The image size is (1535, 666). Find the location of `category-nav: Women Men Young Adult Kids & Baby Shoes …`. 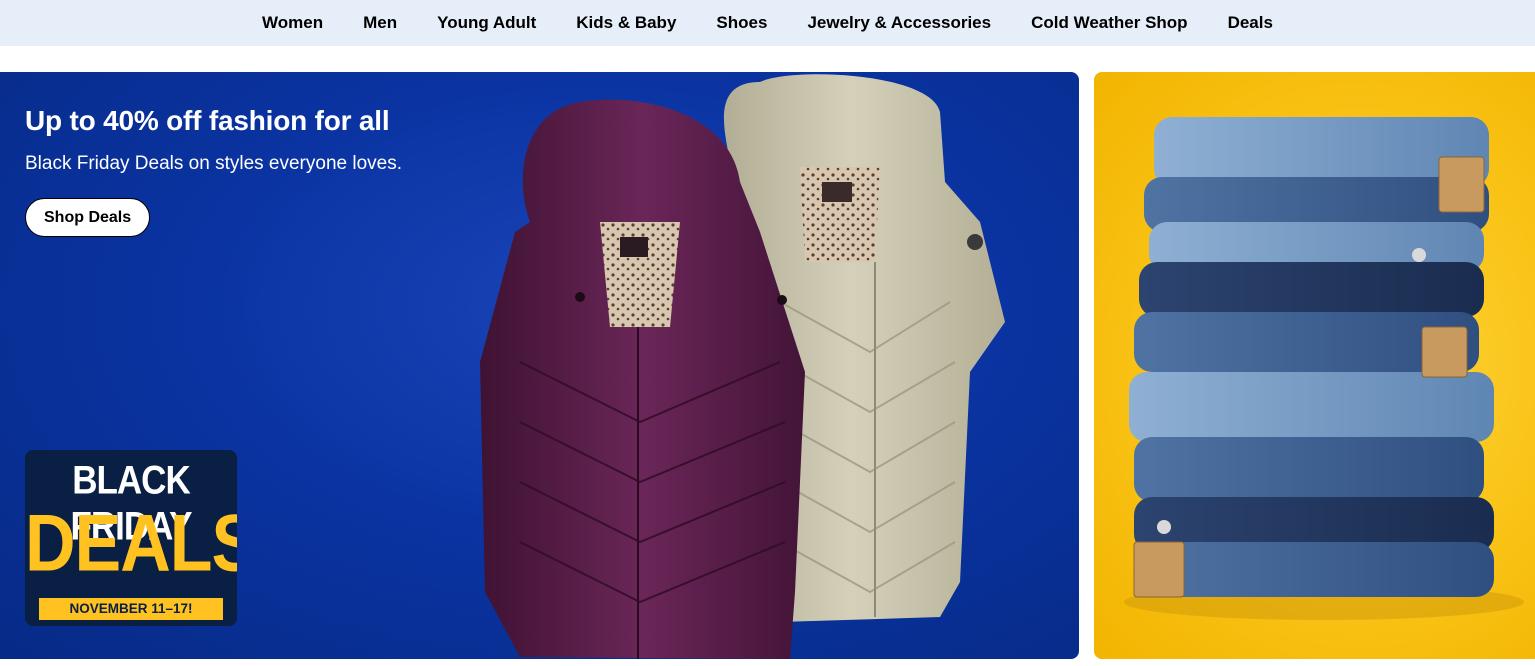

category-nav: Women Men Young Adult Kids & Baby Shoes … is located at coordinates (767, 23).